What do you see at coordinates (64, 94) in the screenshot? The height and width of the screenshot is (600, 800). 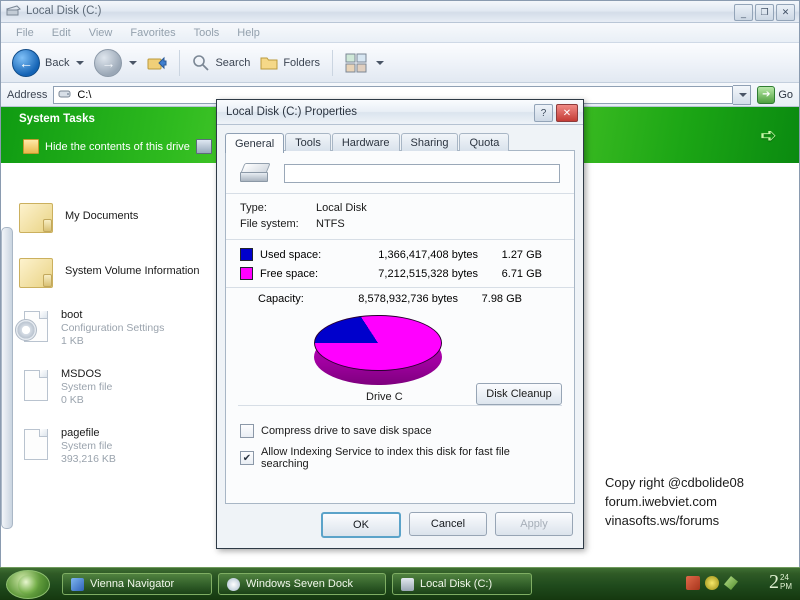 I see `drive-small-icon` at bounding box center [64, 94].